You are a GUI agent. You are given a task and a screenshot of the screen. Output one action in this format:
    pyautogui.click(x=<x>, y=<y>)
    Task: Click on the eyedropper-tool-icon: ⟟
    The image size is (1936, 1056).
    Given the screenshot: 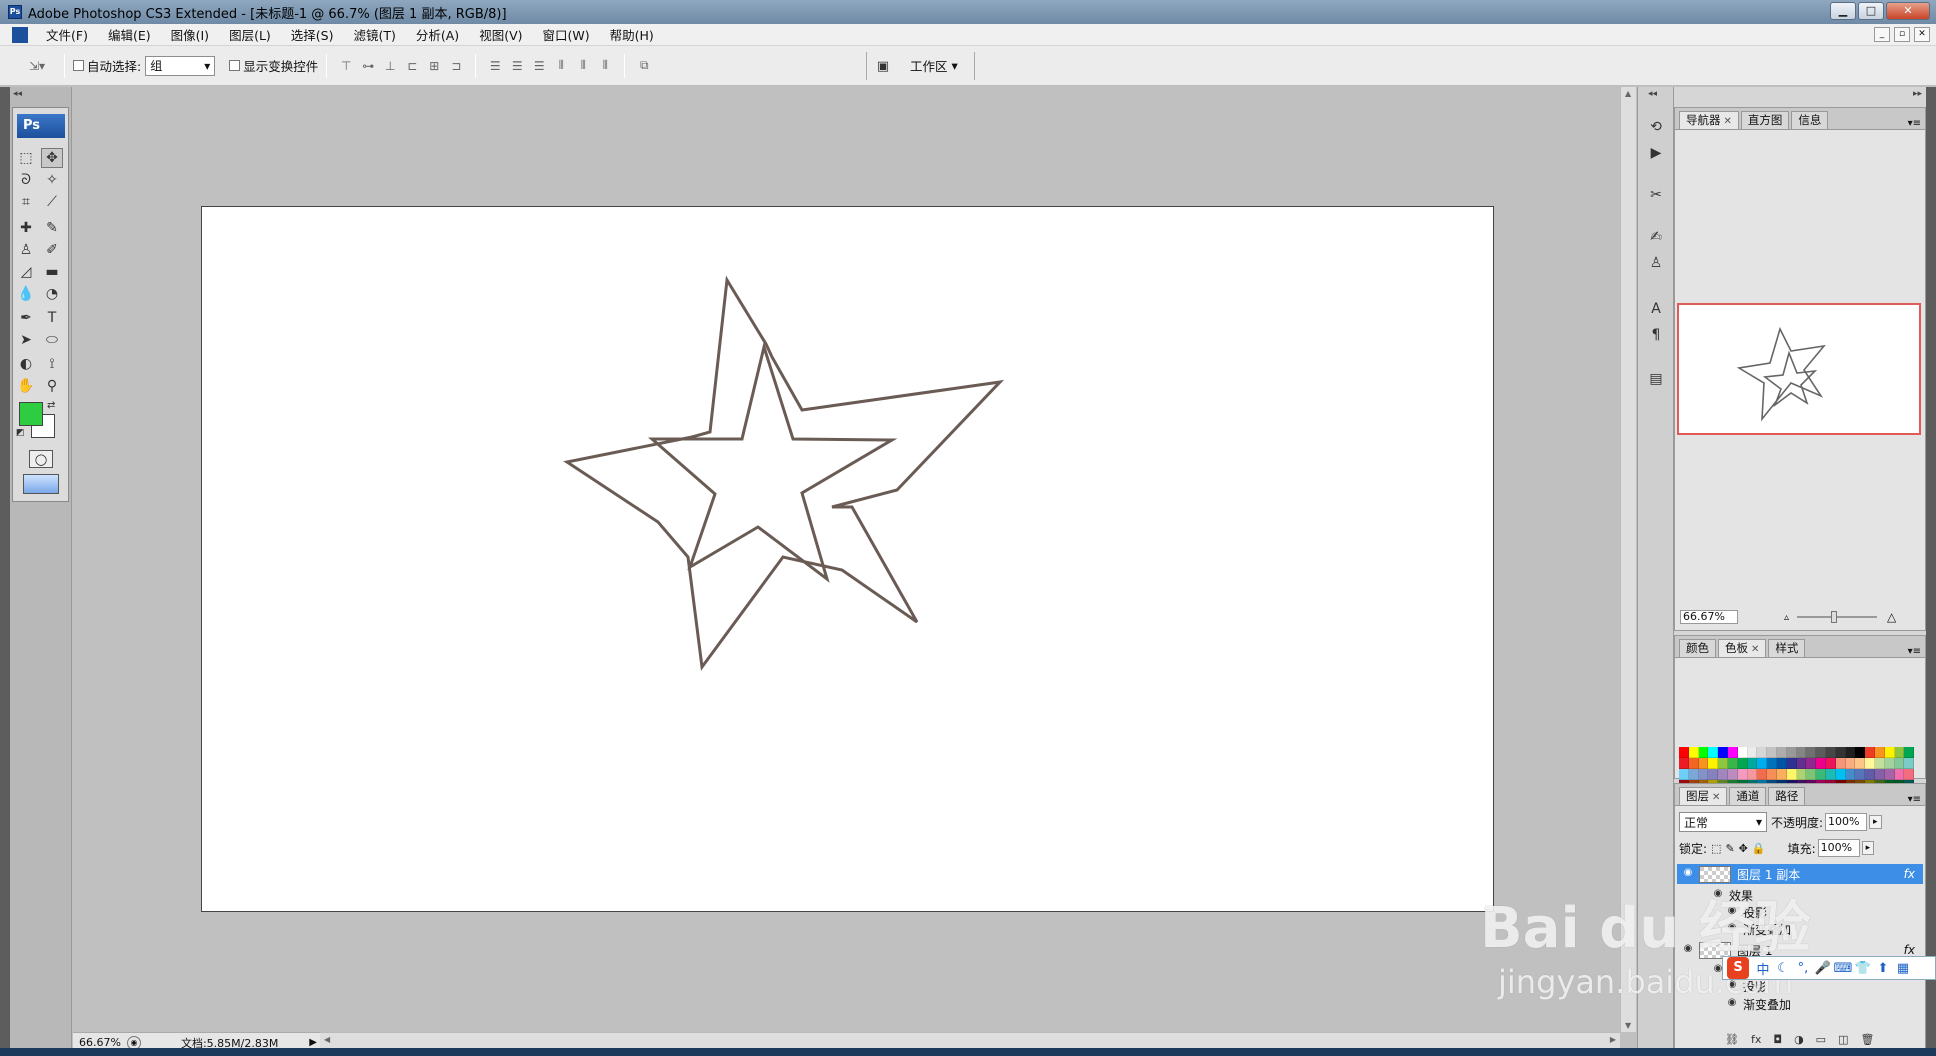 What is the action you would take?
    pyautogui.click(x=52, y=364)
    